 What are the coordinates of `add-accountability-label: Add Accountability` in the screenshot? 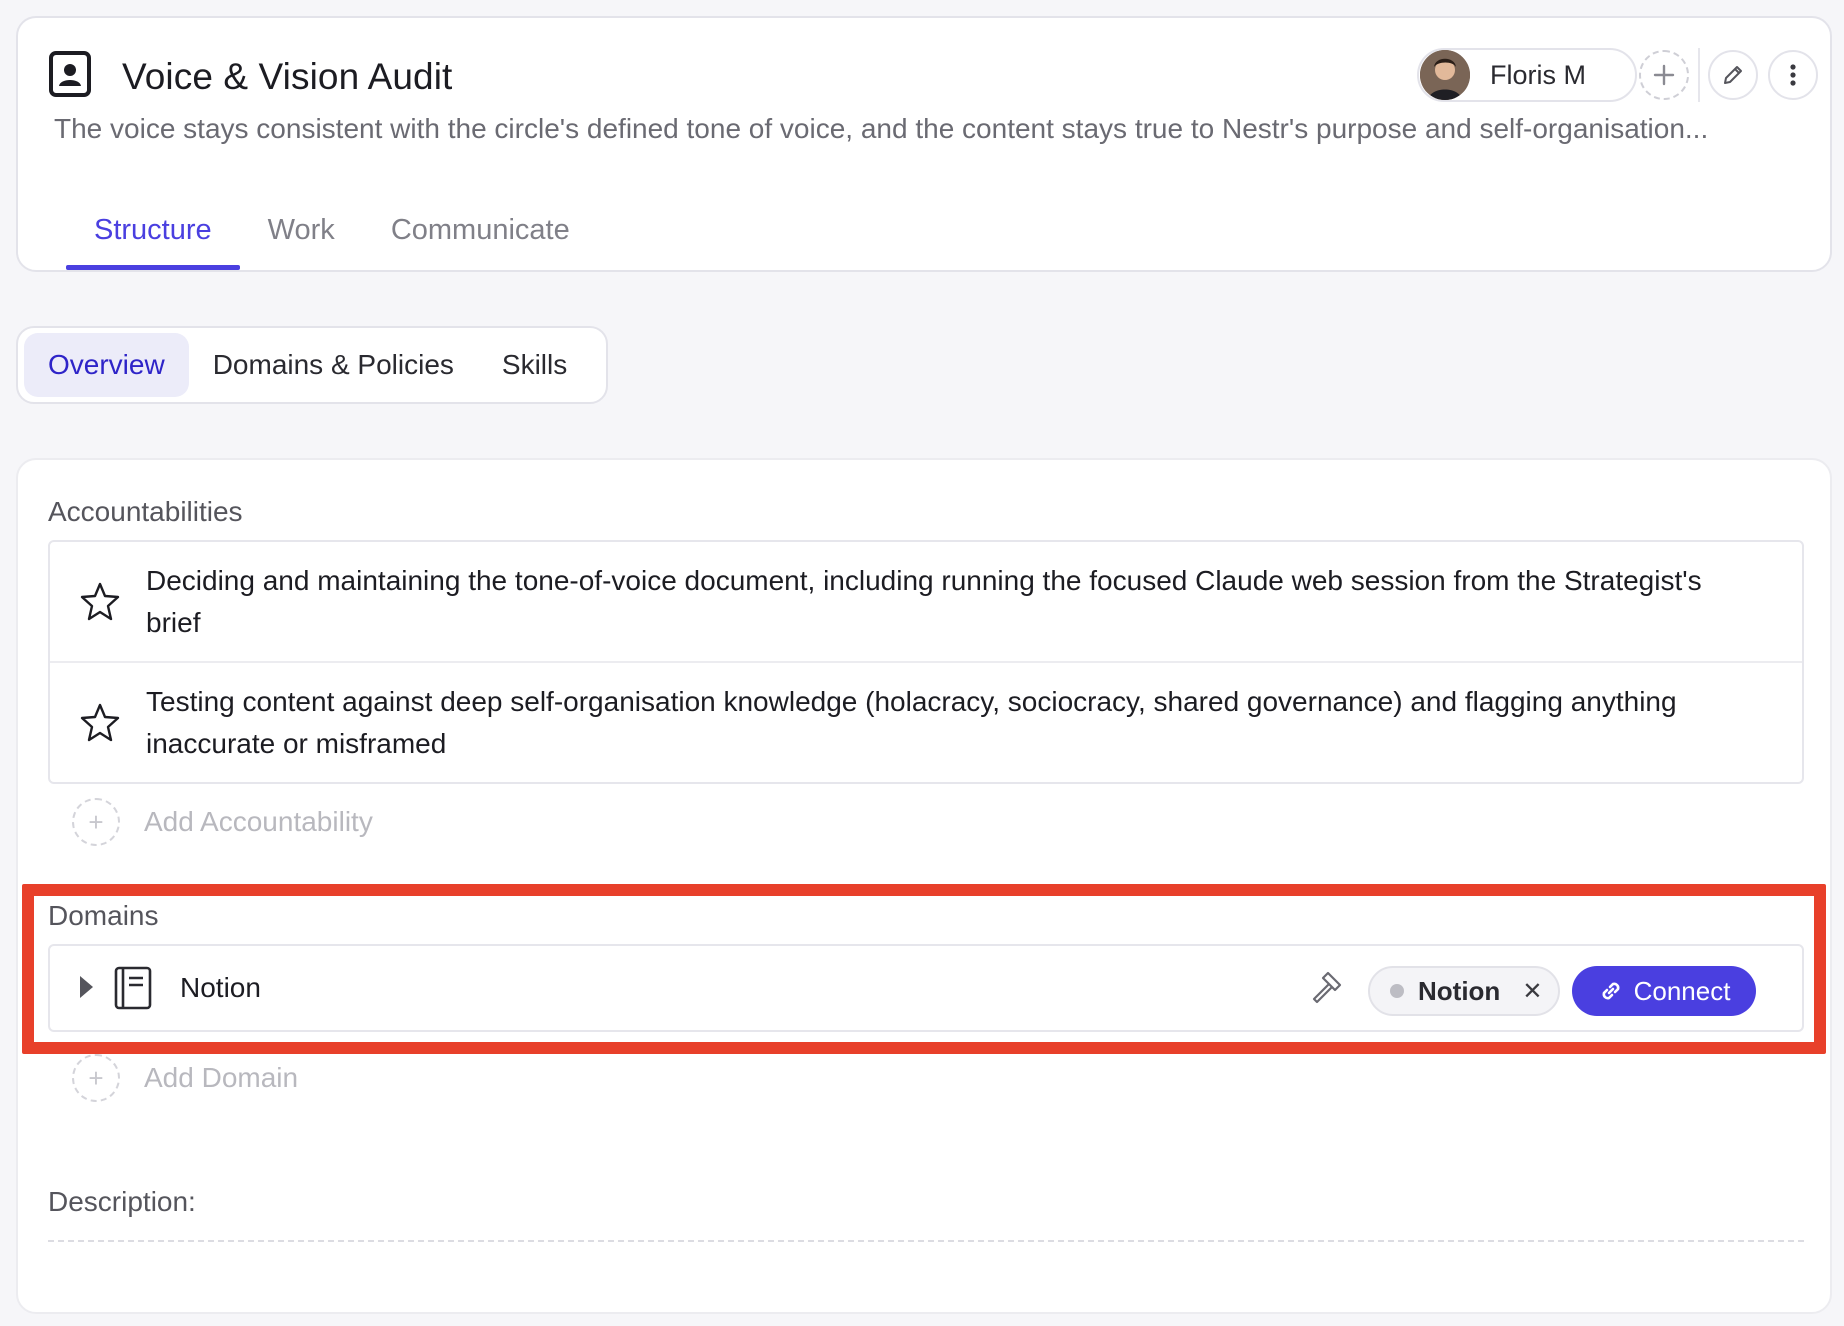 It's located at (258, 821).